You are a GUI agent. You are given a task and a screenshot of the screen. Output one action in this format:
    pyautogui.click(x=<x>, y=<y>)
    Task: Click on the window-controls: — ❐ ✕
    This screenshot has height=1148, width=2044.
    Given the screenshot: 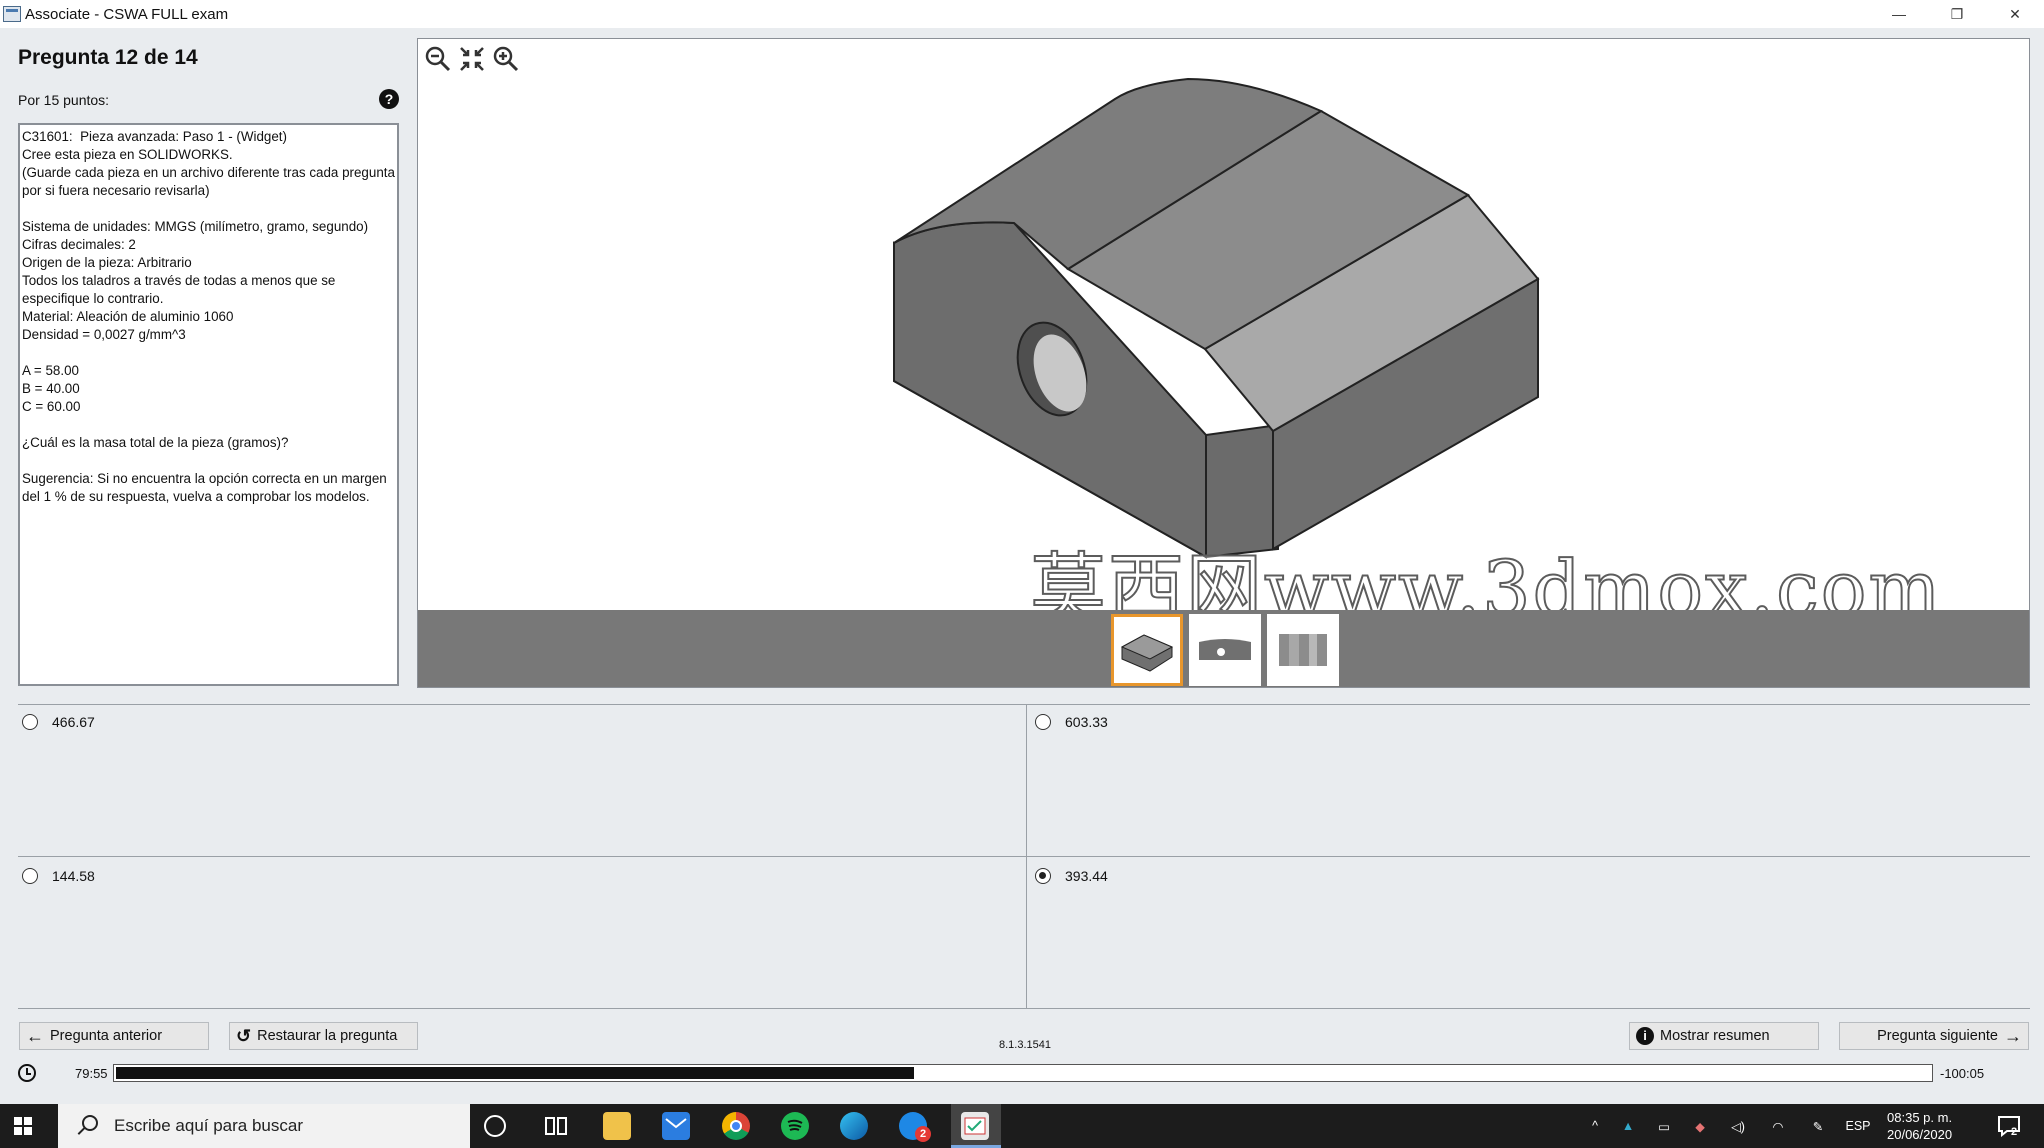 What is the action you would take?
    pyautogui.click(x=1957, y=14)
    